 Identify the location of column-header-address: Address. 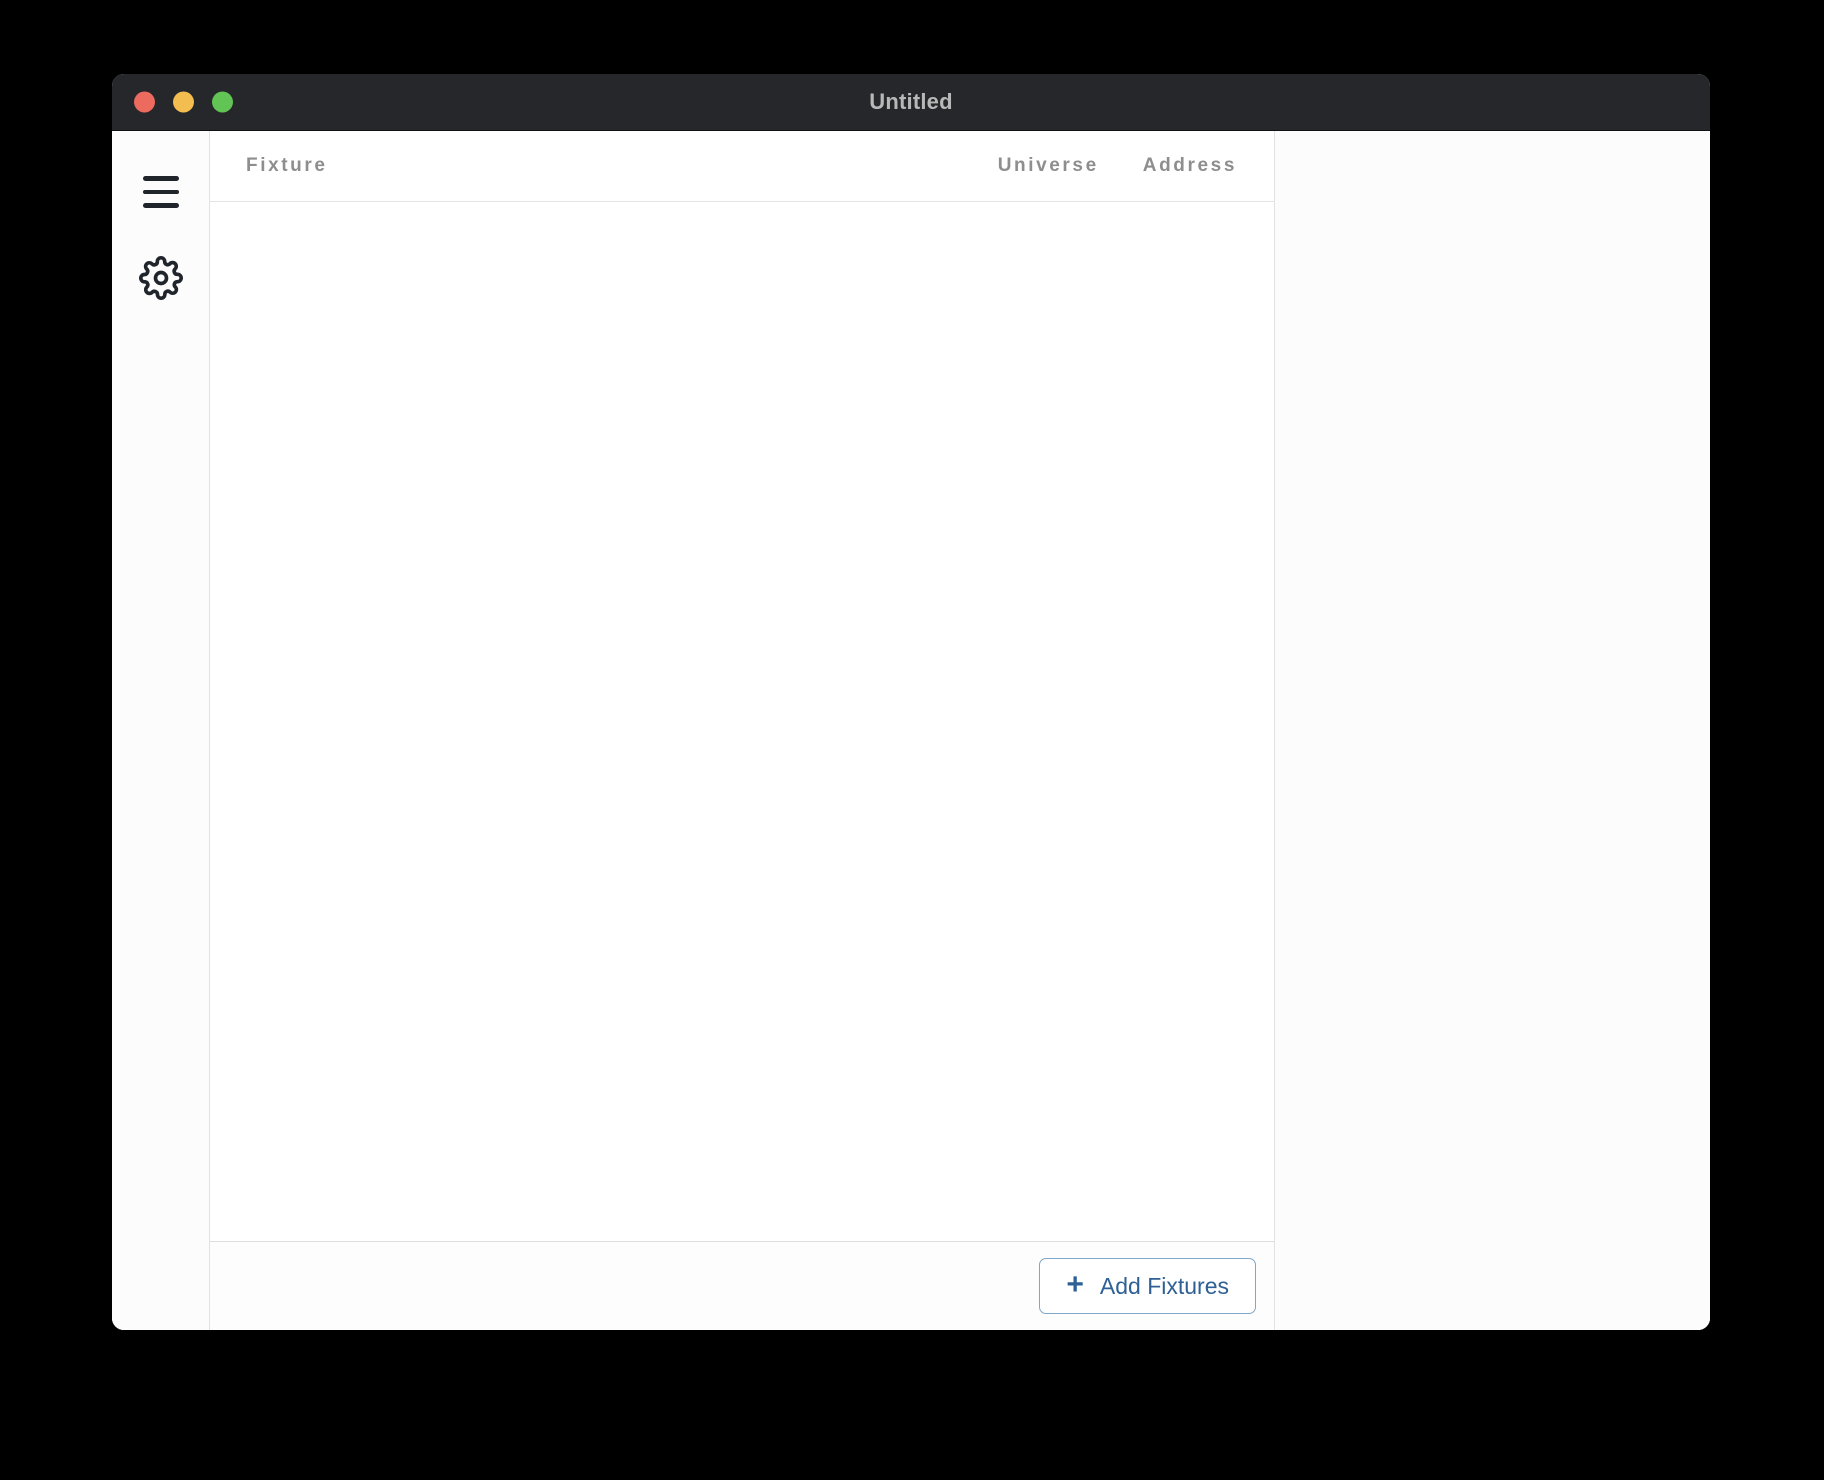
(1208, 166).